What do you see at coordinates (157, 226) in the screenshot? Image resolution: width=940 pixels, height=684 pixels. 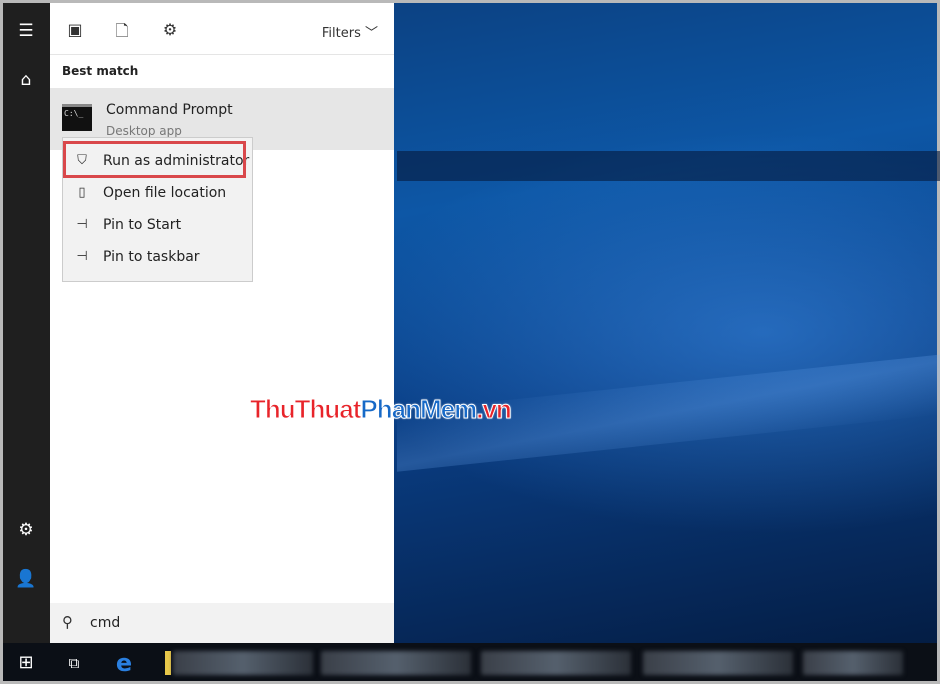 I see `menu-item-pin-to-start: ⊣ Pin to Start` at bounding box center [157, 226].